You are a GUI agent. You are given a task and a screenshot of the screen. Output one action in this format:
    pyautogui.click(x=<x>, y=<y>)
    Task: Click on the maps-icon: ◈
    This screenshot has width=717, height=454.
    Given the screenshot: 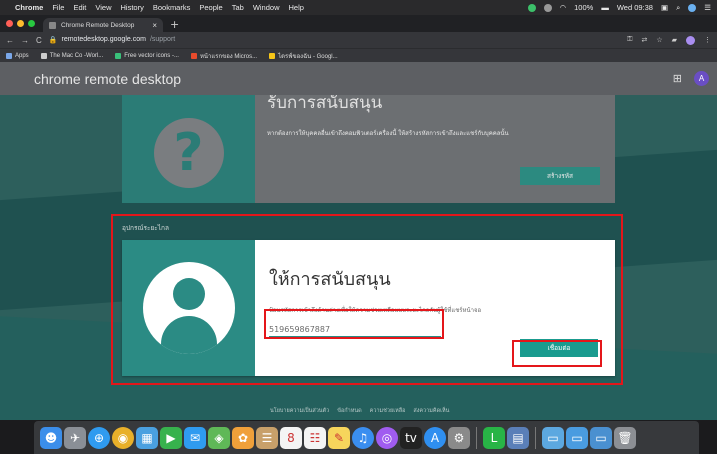 What is the action you would take?
    pyautogui.click(x=219, y=437)
    